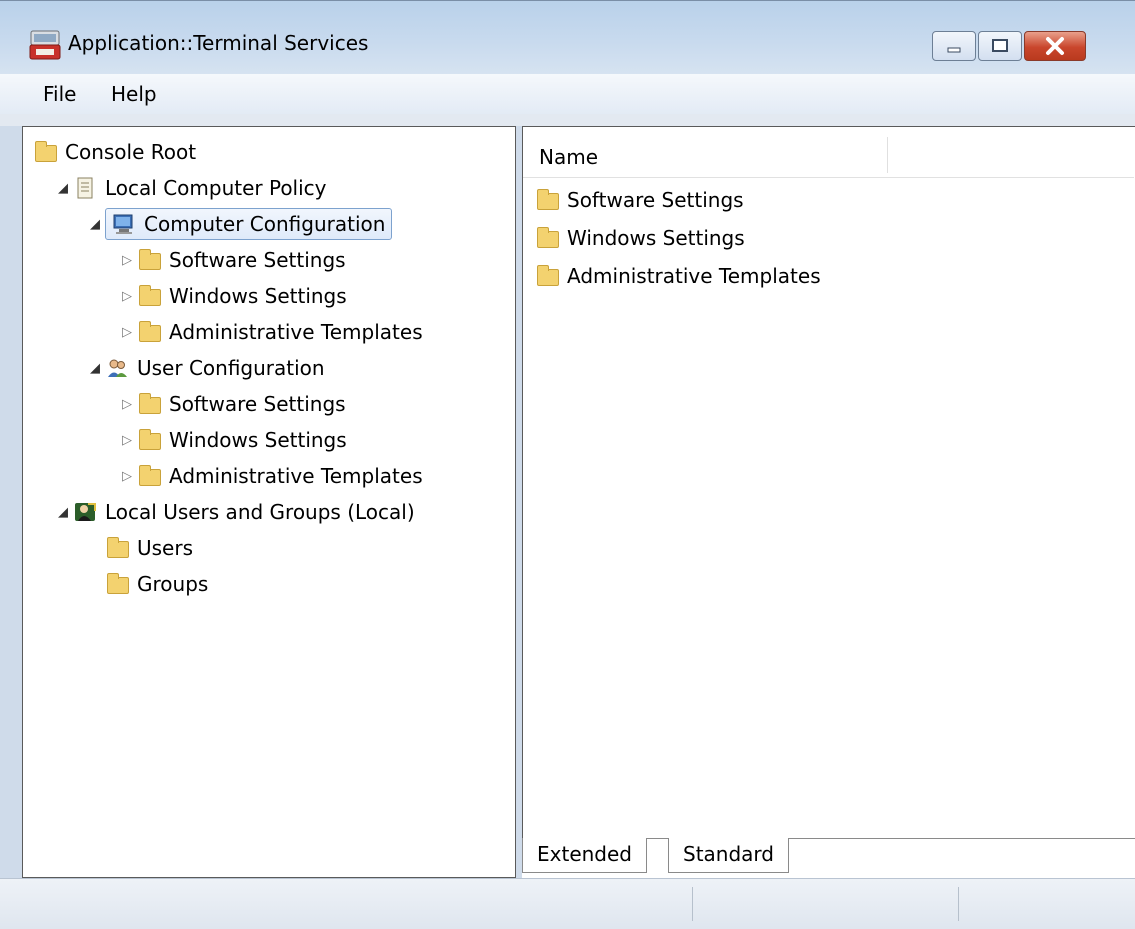  I want to click on tree-item-cc-admin-templates: ▷ Administrative Templates, so click(270, 332).